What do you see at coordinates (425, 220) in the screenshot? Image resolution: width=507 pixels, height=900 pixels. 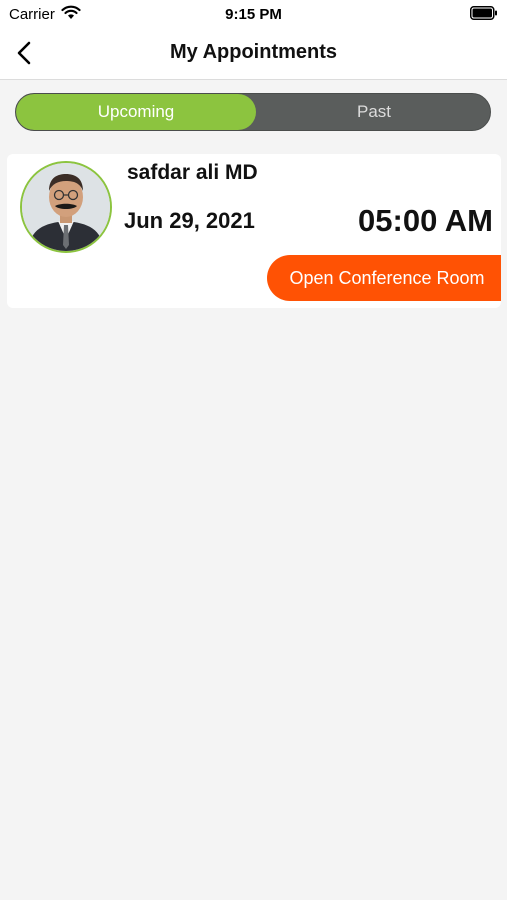 I see `appointment-time: 05:00 AM` at bounding box center [425, 220].